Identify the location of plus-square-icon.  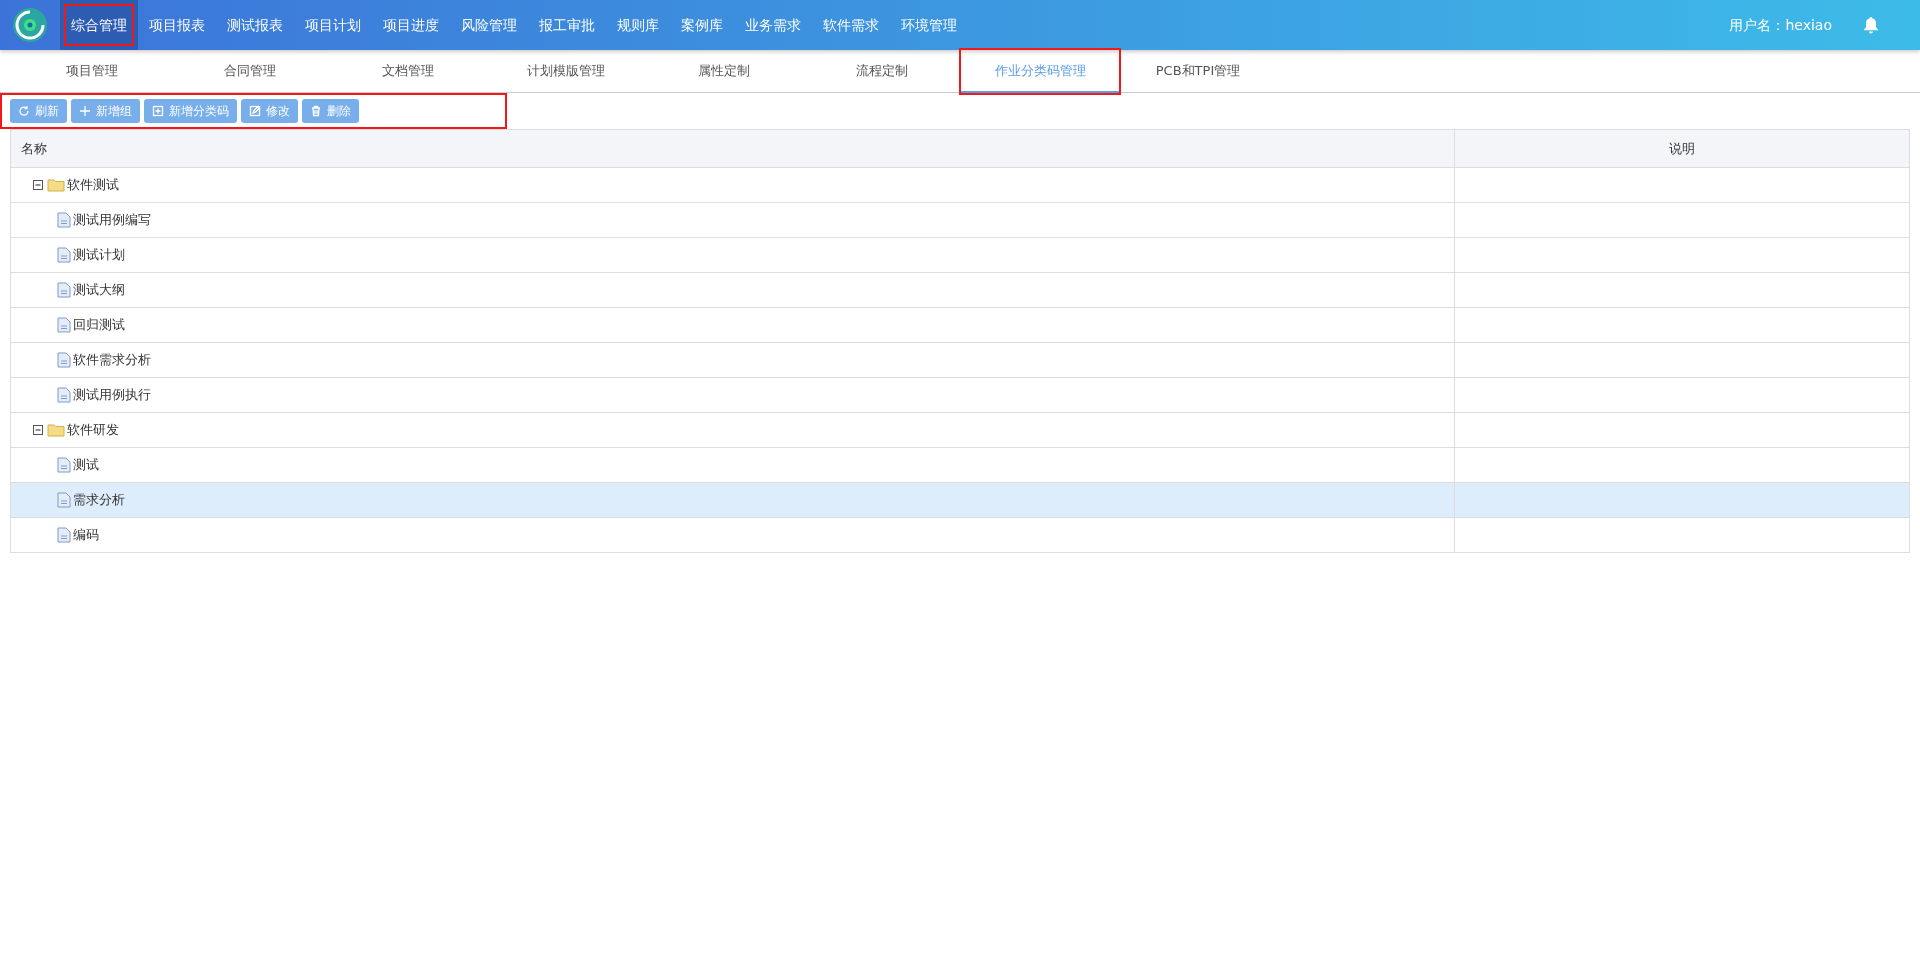
(158, 111).